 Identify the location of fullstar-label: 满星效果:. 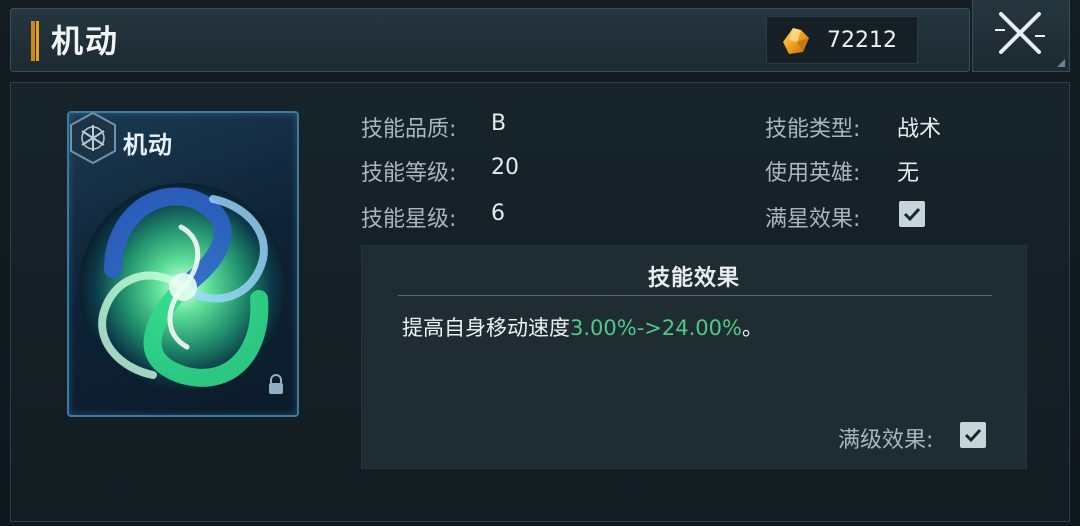
(813, 219).